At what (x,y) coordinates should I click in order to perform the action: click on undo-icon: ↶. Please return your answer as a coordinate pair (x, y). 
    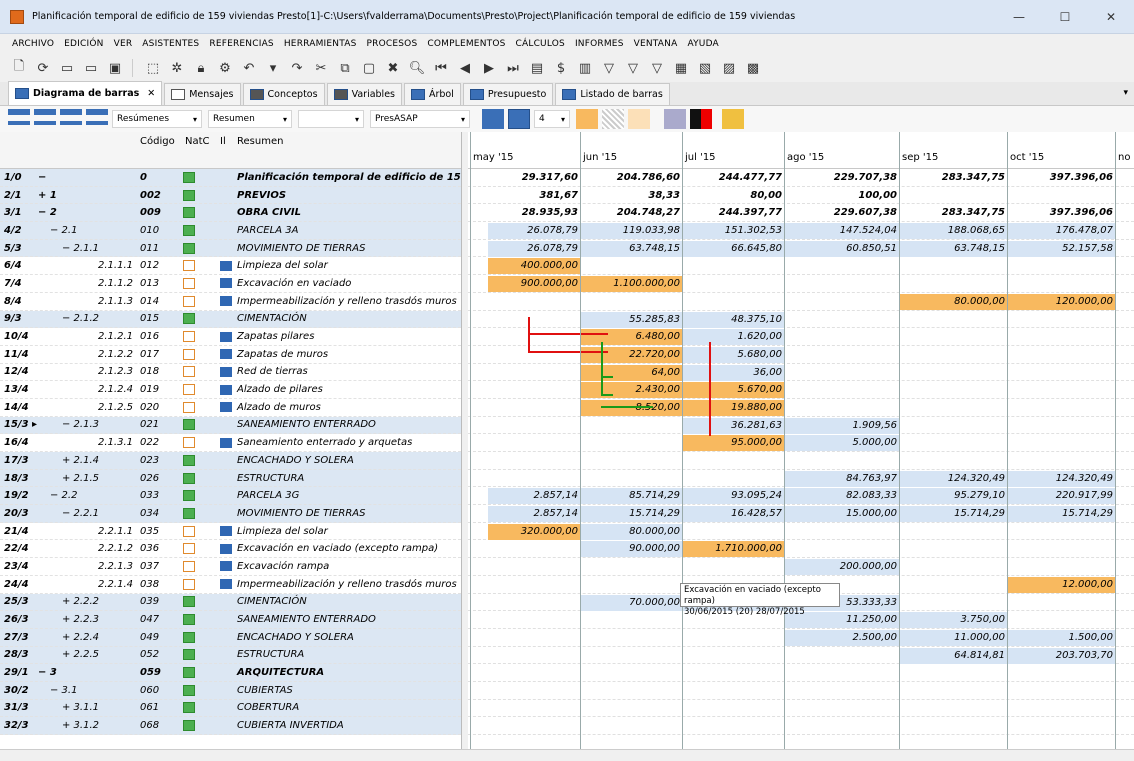
    Looking at the image, I should click on (249, 68).